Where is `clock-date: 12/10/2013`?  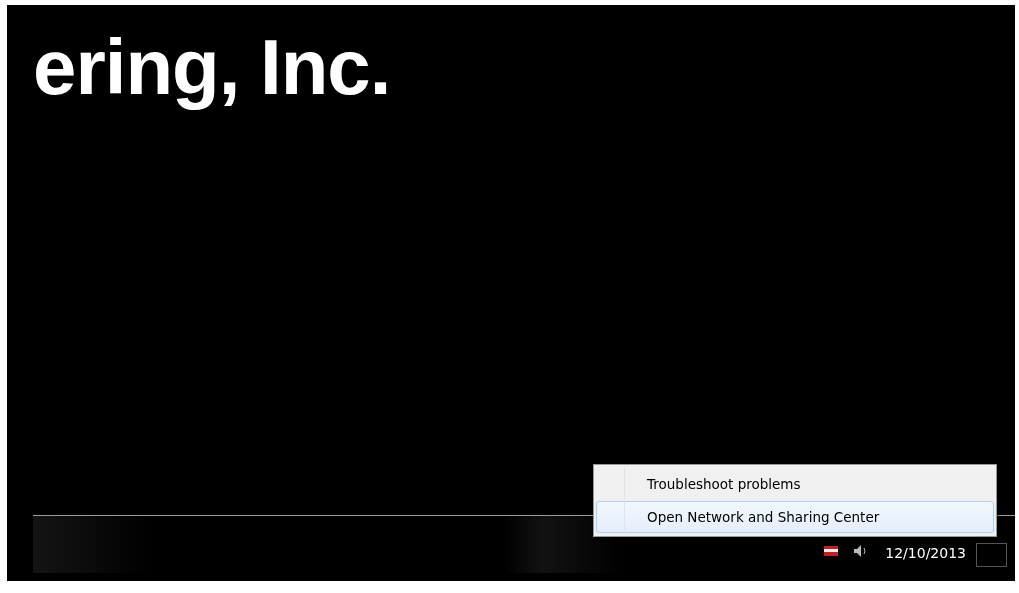 clock-date: 12/10/2013 is located at coordinates (925, 552).